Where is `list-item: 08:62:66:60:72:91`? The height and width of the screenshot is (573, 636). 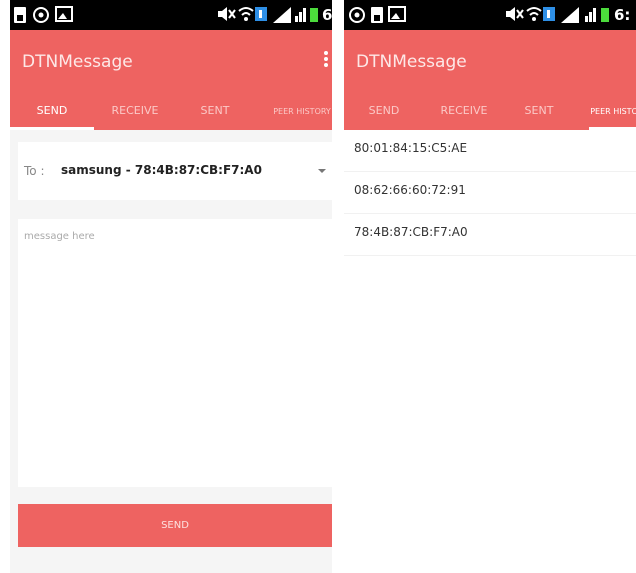 list-item: 08:62:66:60:72:91 is located at coordinates (490, 193).